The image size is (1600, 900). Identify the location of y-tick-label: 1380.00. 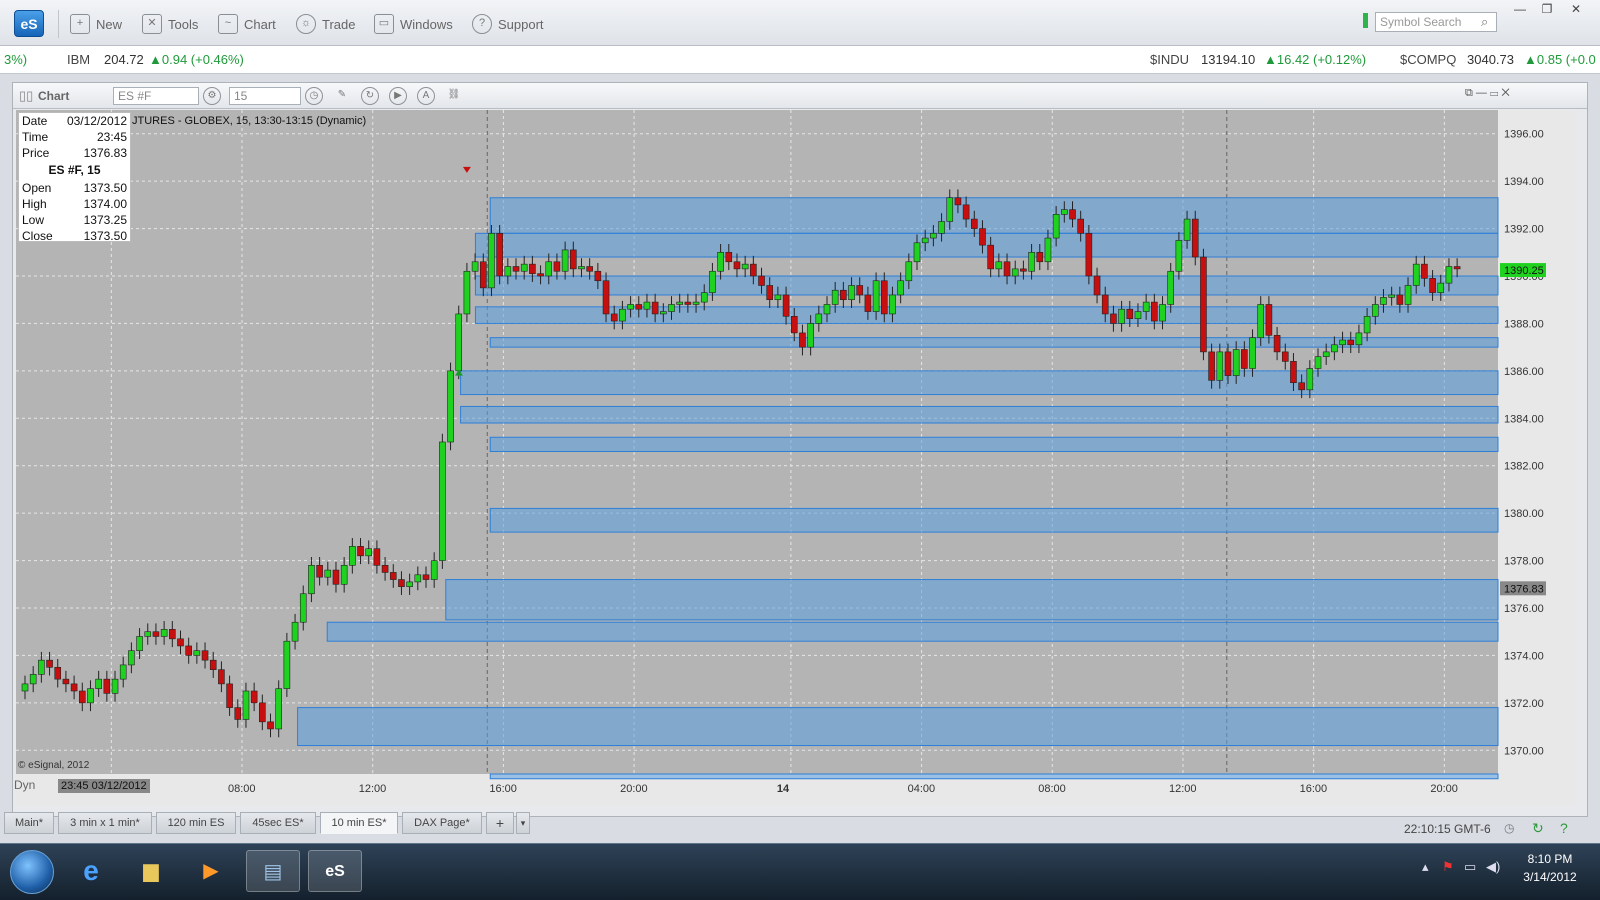
(1524, 514).